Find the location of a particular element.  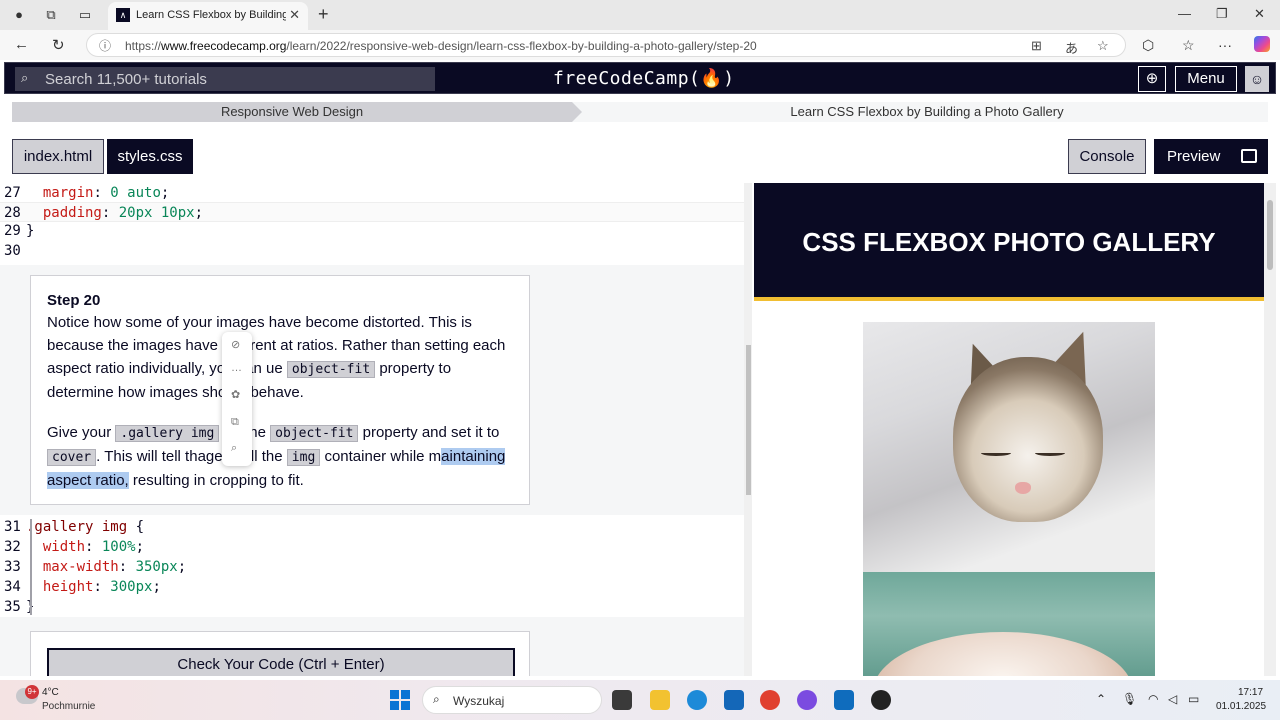

preview-button: Preview is located at coordinates (1211, 156).